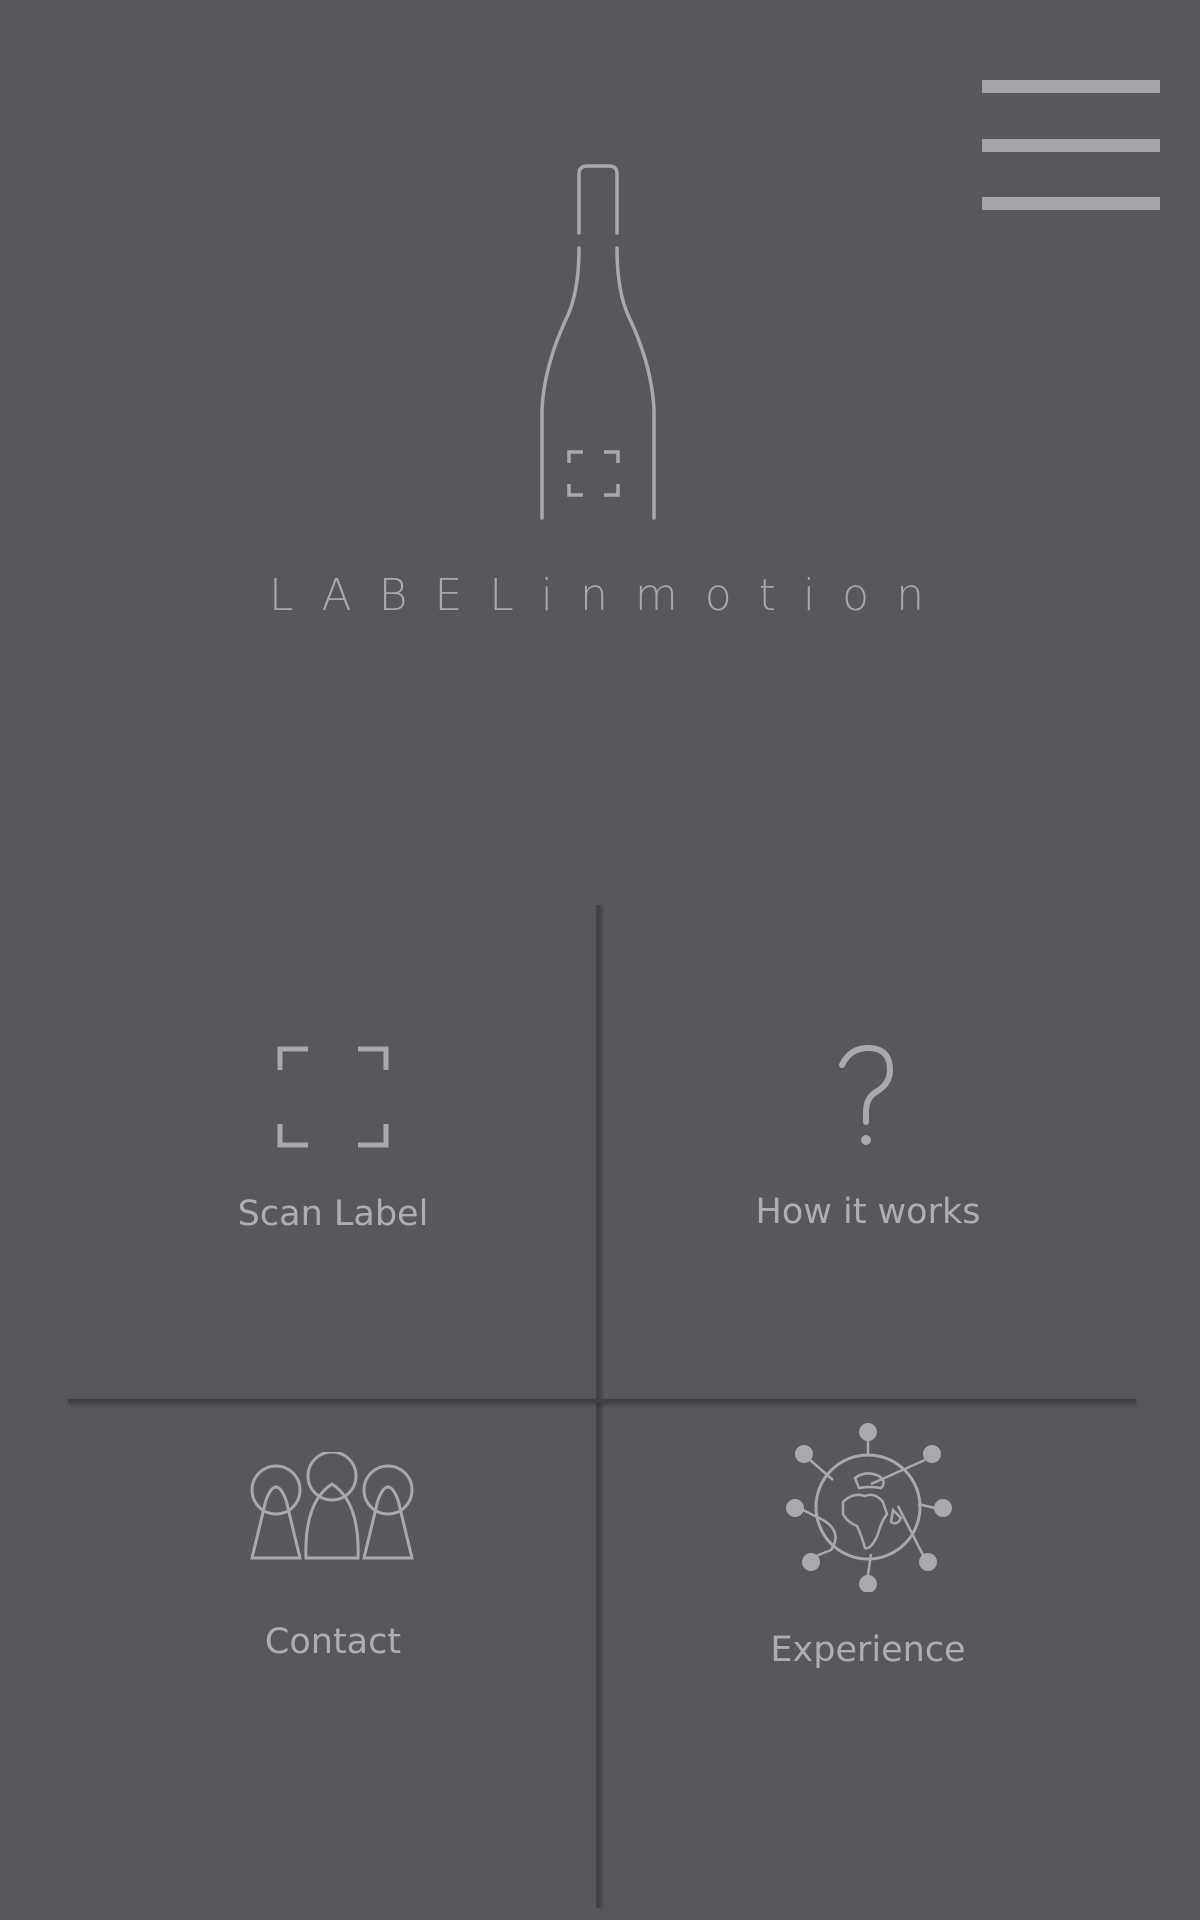  What do you see at coordinates (610, 595) in the screenshot?
I see `brand-name: LABELinmotion` at bounding box center [610, 595].